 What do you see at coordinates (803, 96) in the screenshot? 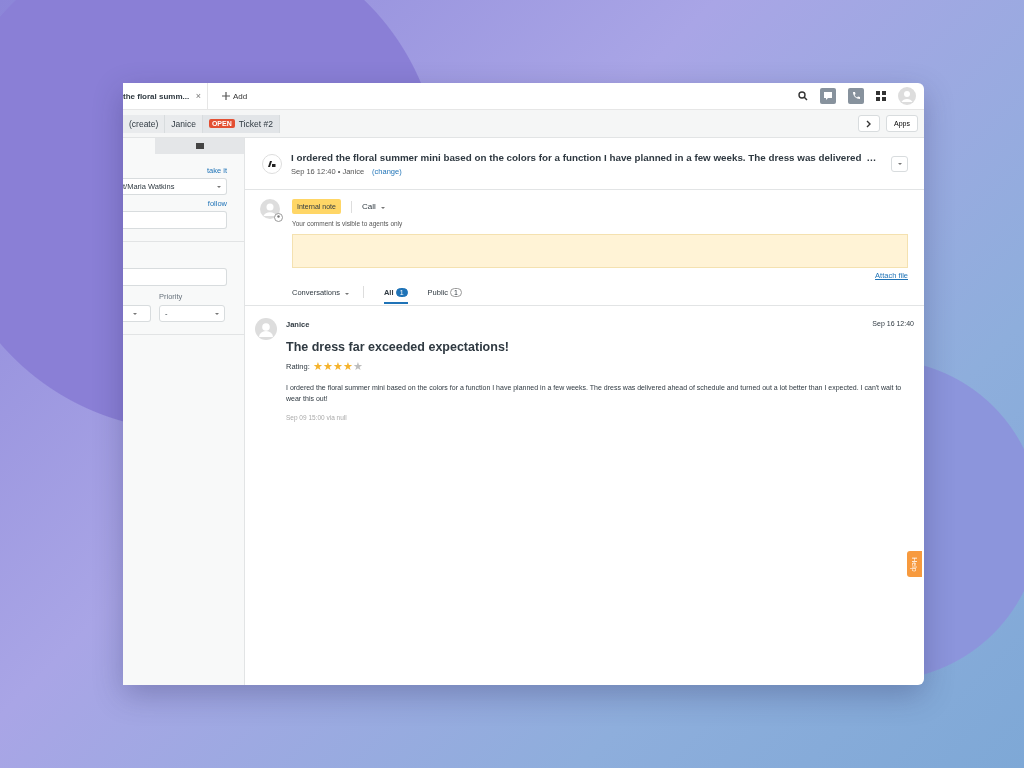
I see `search-icon` at bounding box center [803, 96].